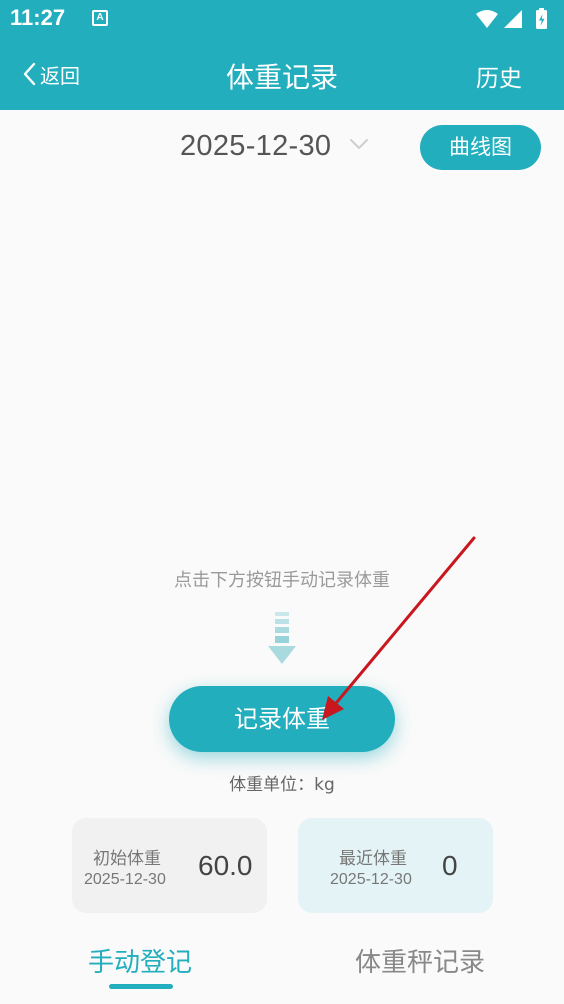  Describe the element at coordinates (282, 719) in the screenshot. I see `record-weight-button: 记录体重` at that location.